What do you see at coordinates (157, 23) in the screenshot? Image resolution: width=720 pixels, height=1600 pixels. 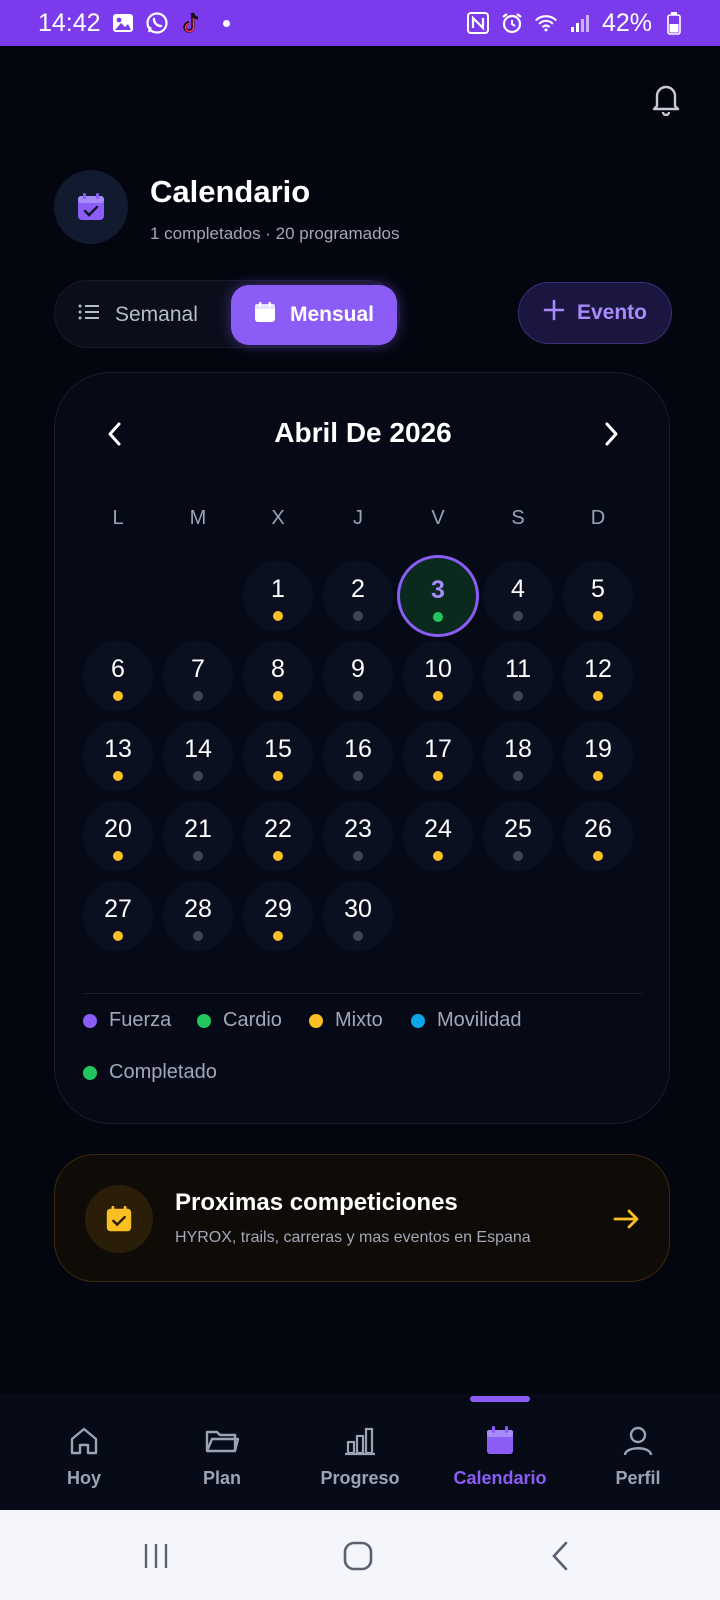 I see `whatsapp-icon` at bounding box center [157, 23].